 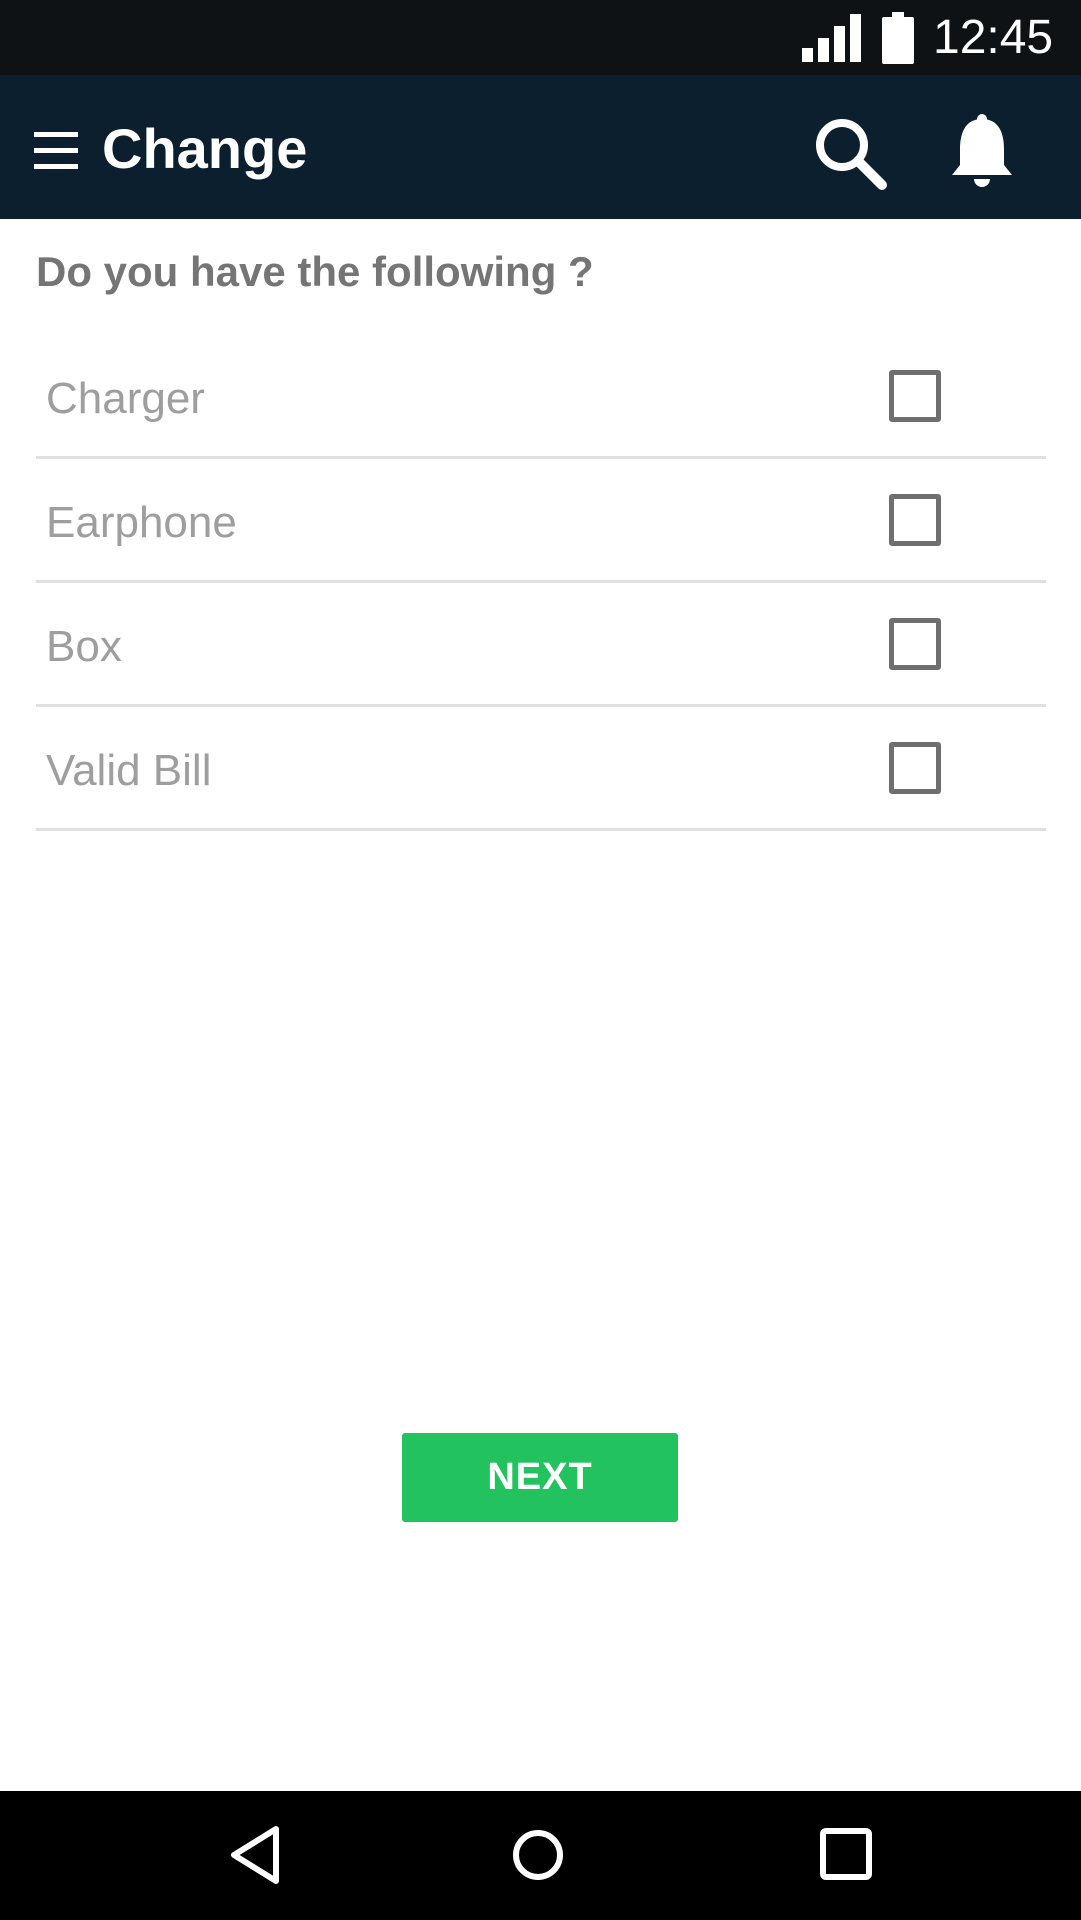 I want to click on checklist-item-label: Earphone, so click(x=141, y=522).